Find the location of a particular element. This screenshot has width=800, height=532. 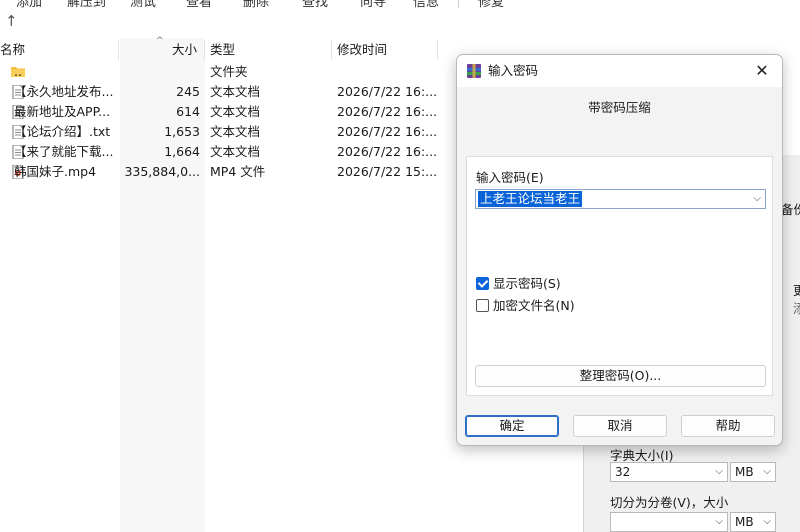

up-folder-icon: ↑ is located at coordinates (11, 21).